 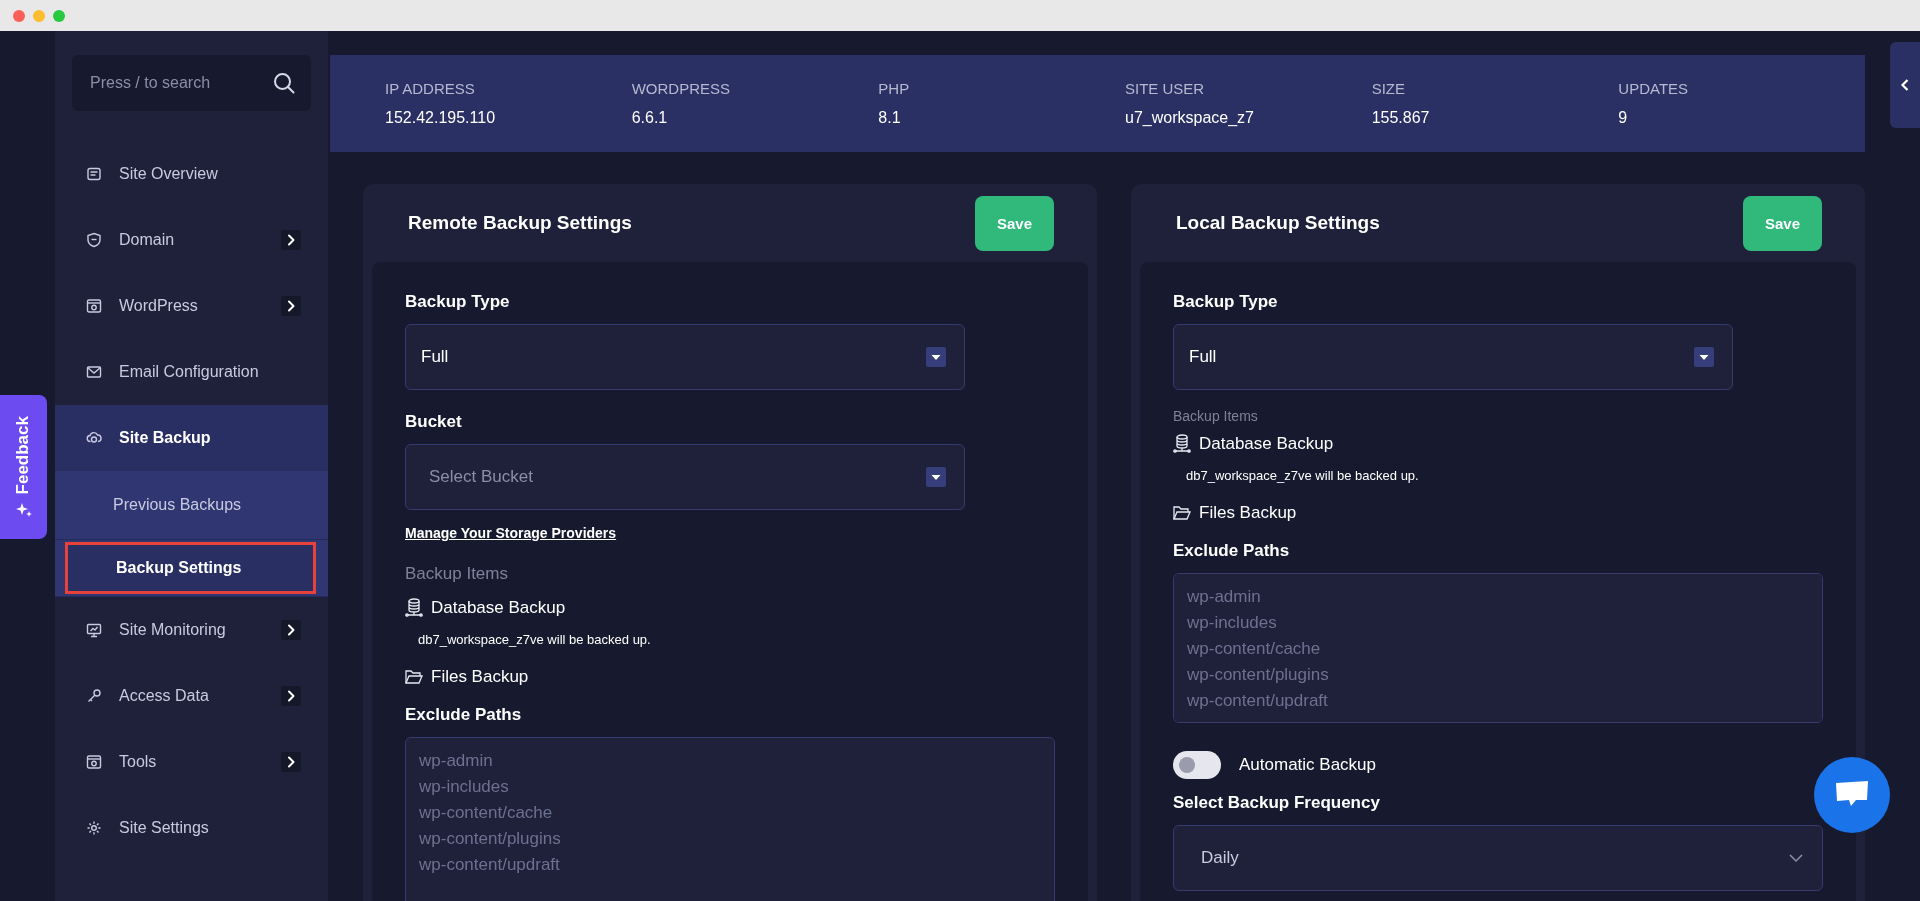 I want to click on cloud-sync-icon, so click(x=94, y=438).